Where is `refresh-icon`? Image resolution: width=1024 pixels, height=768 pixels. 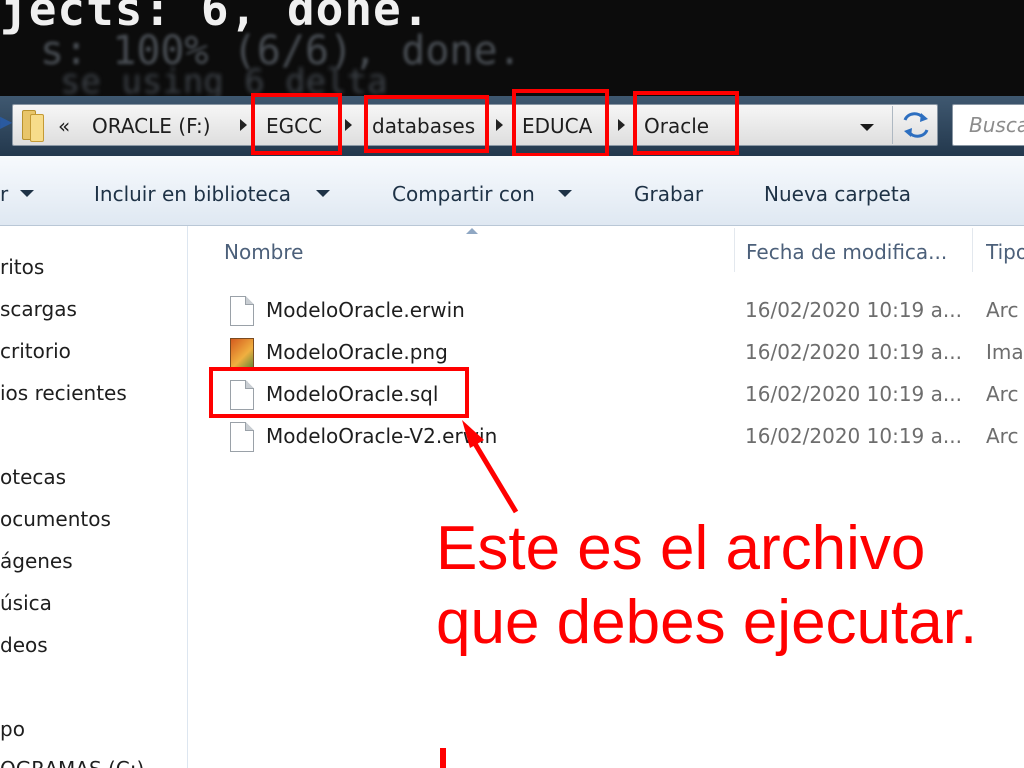 refresh-icon is located at coordinates (915, 125).